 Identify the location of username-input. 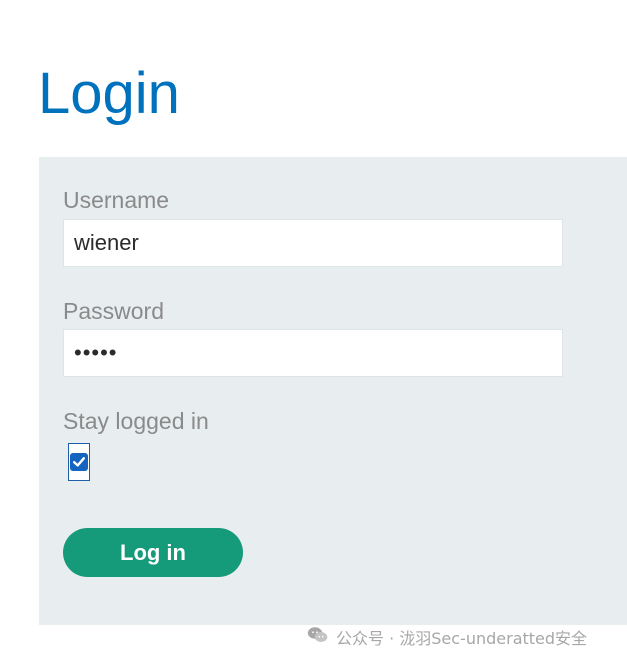
(313, 243).